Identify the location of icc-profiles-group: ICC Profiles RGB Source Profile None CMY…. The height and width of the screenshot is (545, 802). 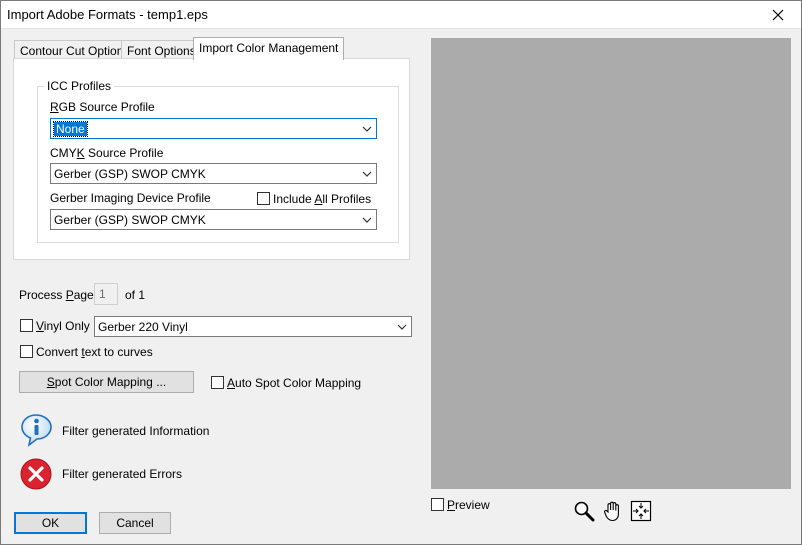
(218, 161).